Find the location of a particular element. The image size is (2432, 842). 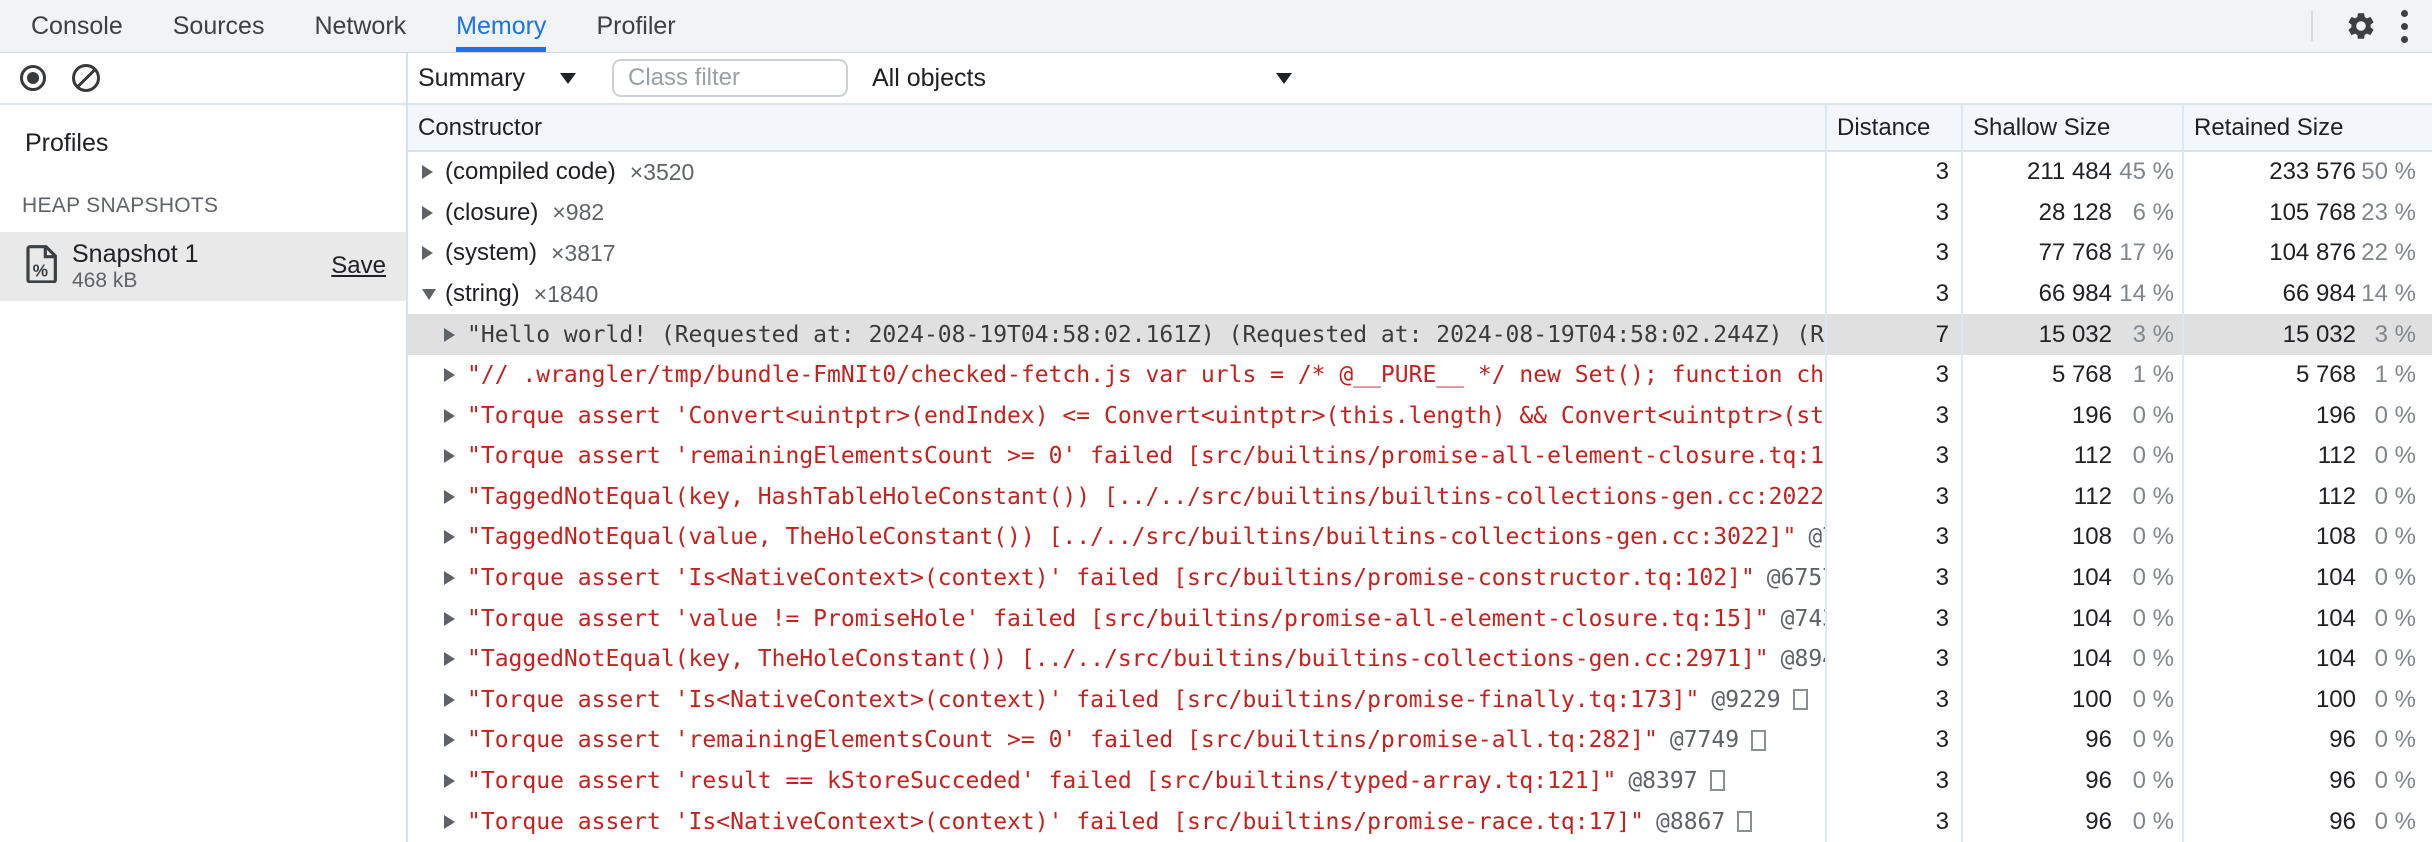

column-header-constructor: Constructor is located at coordinates (1116, 127).